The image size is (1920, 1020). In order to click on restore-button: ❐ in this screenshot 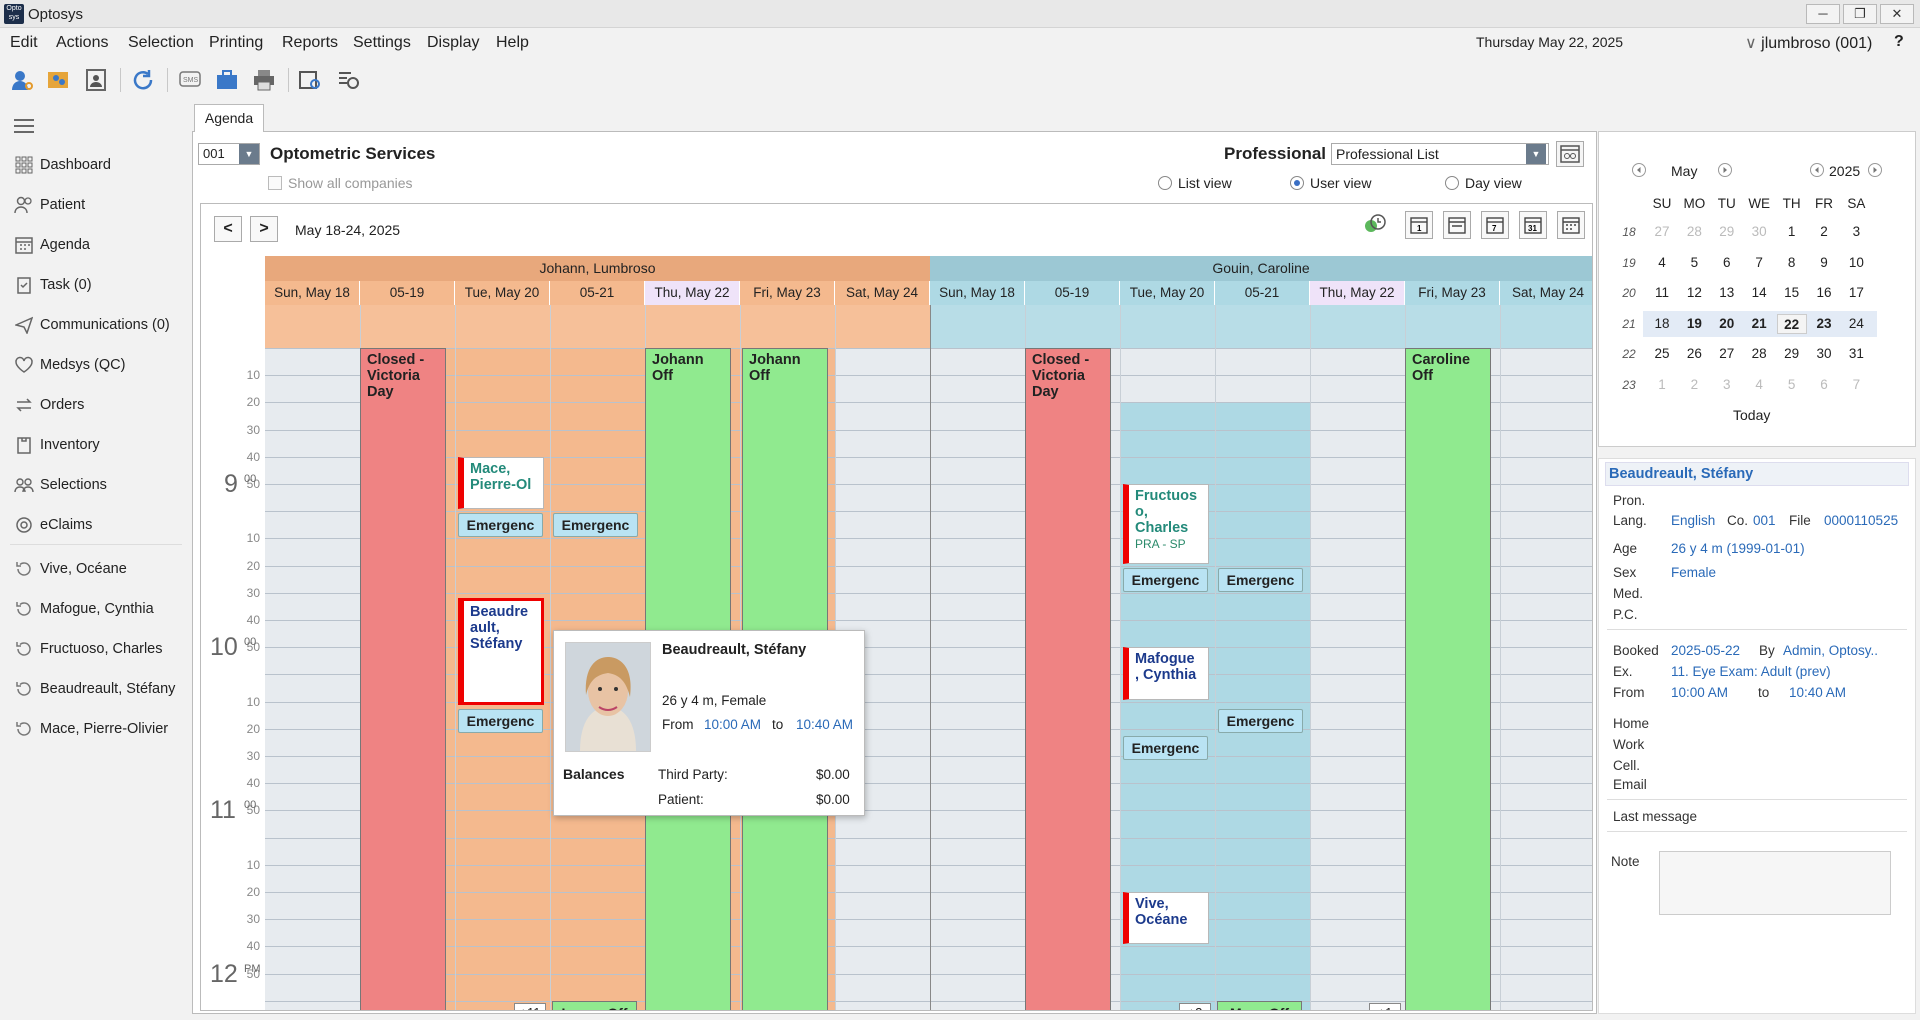, I will do `click(1860, 14)`.